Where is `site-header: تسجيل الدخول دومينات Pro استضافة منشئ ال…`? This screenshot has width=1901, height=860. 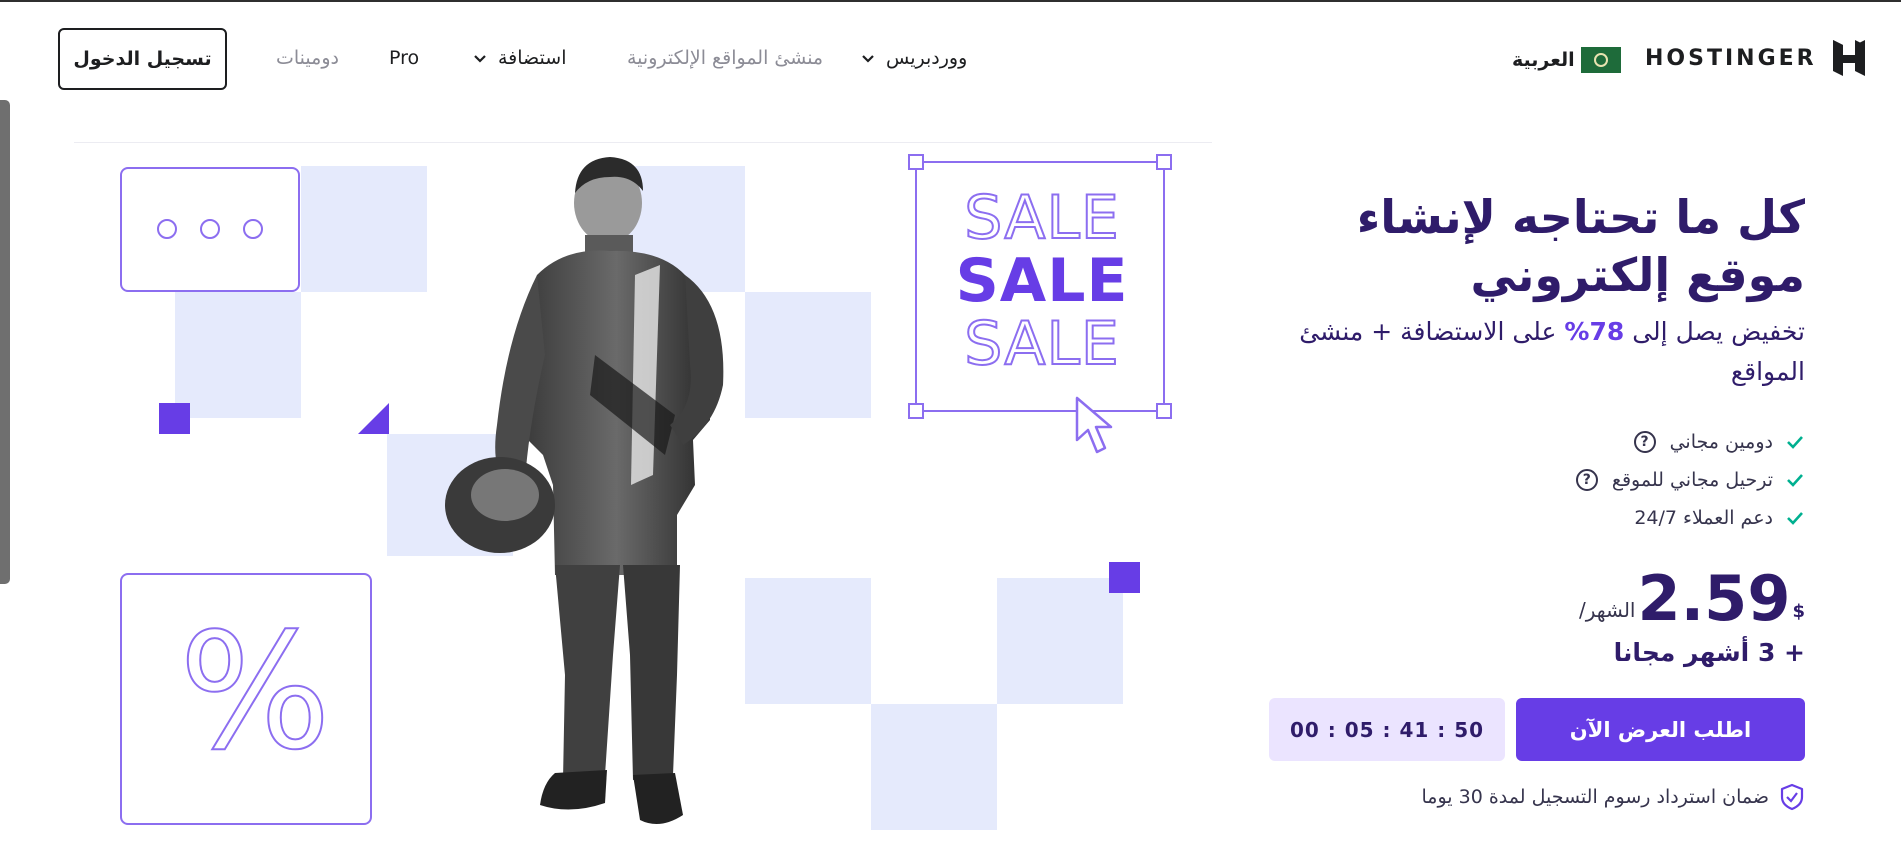
site-header: تسجيل الدخول دومينات Pro استضافة منشئ ال… is located at coordinates (950, 59).